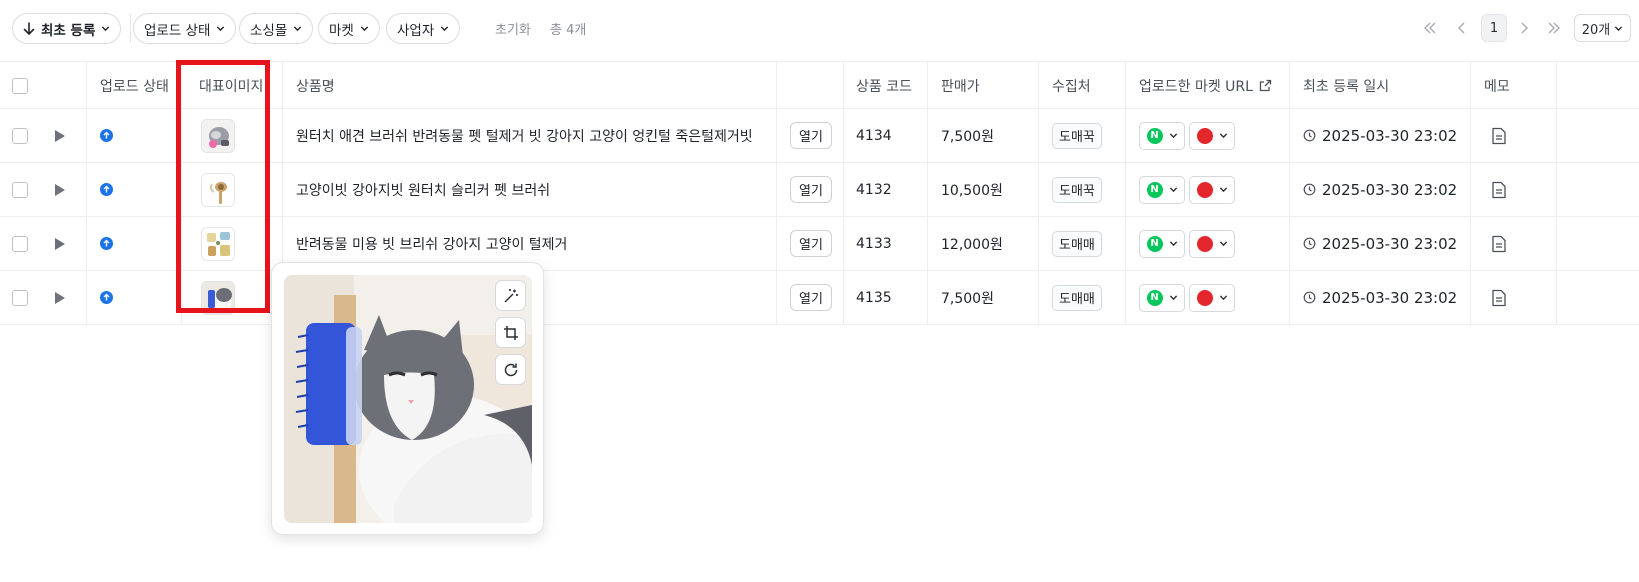 This screenshot has width=1639, height=582. I want to click on naver-icon: N, so click(1154, 297).